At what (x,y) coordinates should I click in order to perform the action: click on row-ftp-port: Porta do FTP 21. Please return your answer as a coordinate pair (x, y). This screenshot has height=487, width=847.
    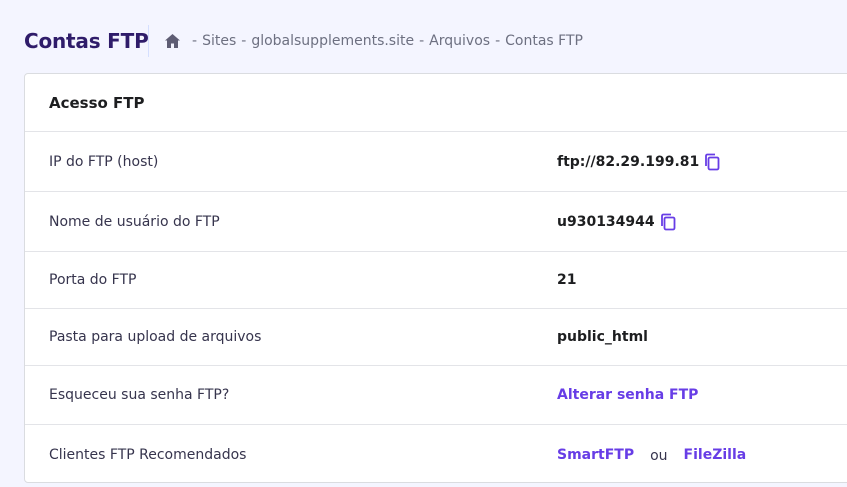
    Looking at the image, I should click on (436, 280).